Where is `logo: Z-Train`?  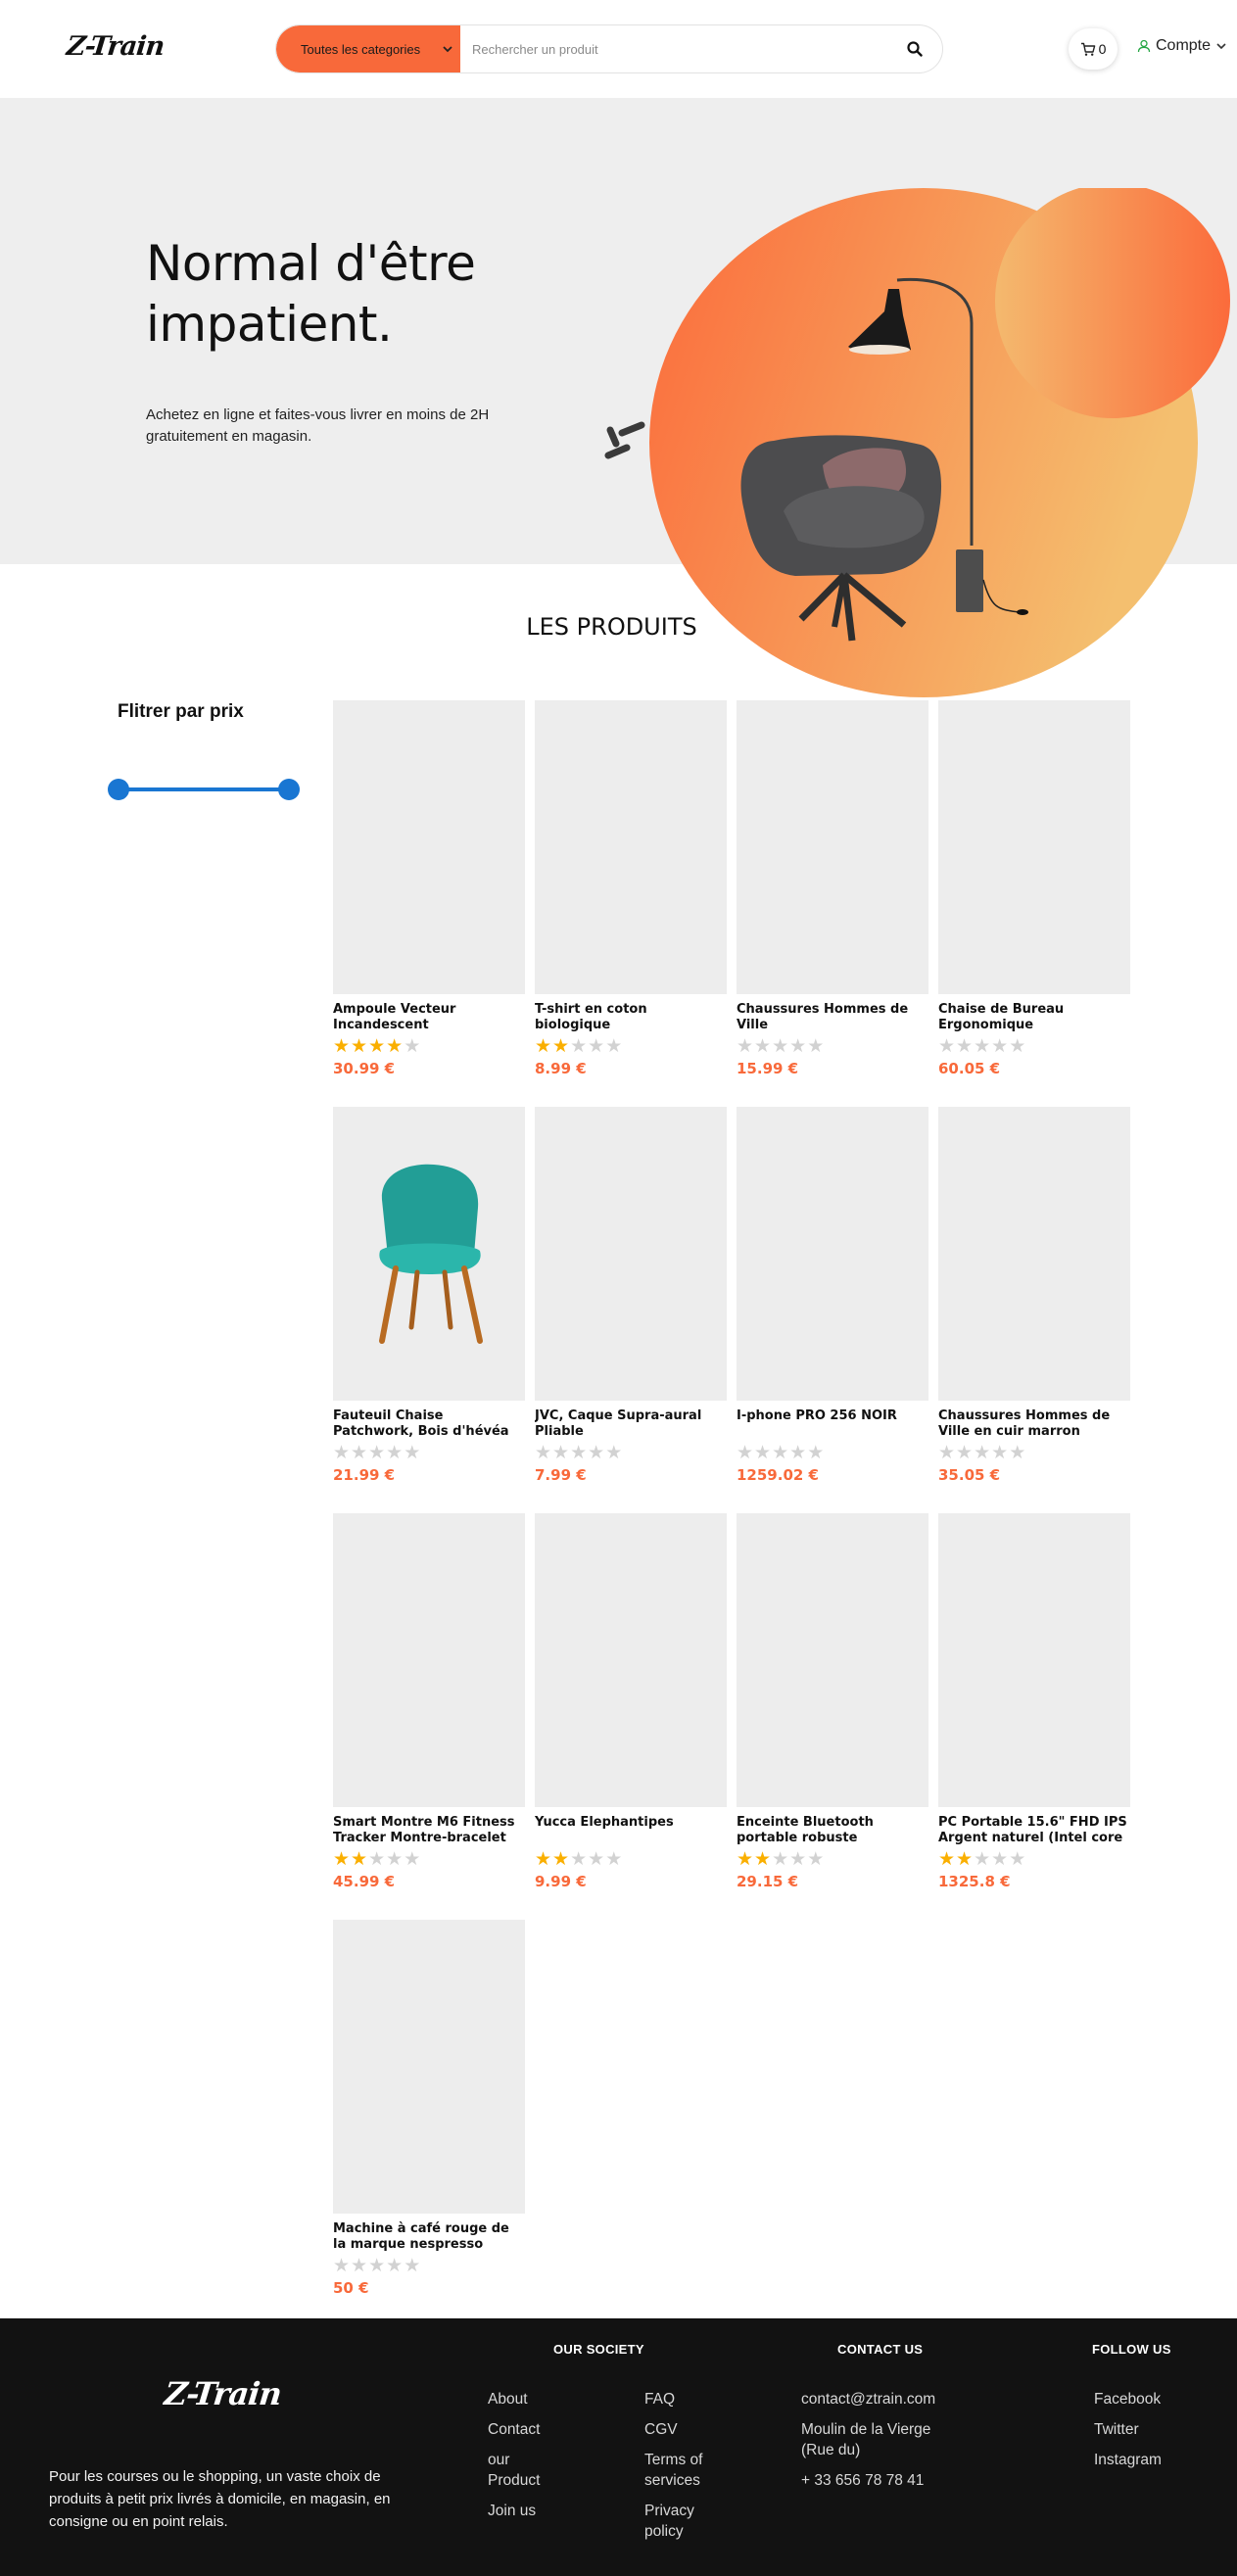 logo: Z-Train is located at coordinates (115, 46).